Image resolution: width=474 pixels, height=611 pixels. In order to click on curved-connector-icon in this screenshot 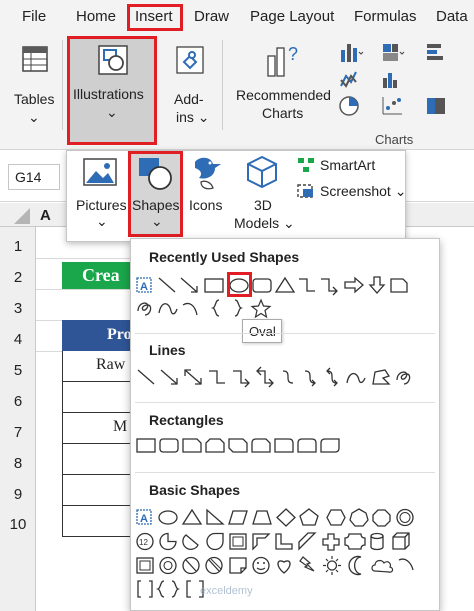, I will do `click(288, 377)`.